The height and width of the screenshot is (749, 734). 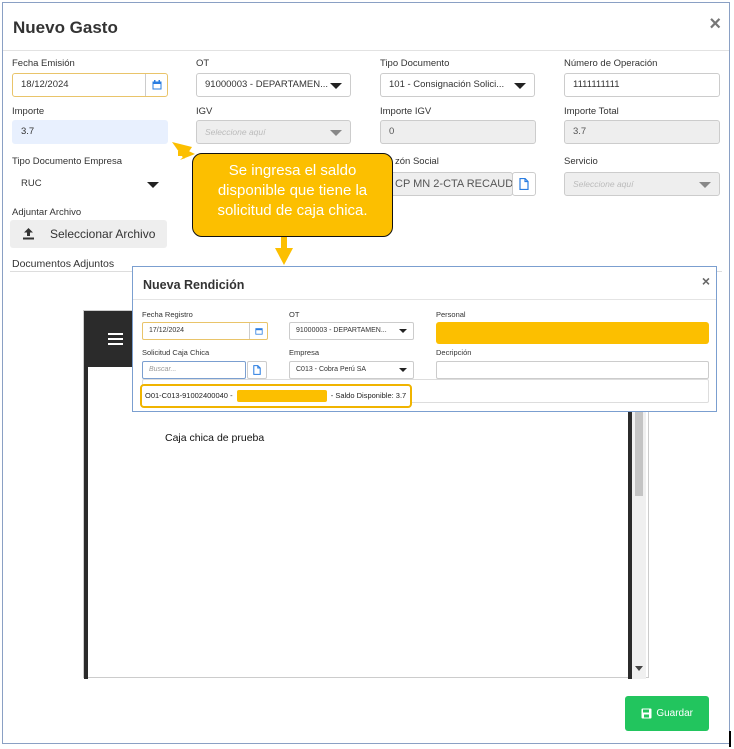 I want to click on callout-arrows, so click(x=232, y=203).